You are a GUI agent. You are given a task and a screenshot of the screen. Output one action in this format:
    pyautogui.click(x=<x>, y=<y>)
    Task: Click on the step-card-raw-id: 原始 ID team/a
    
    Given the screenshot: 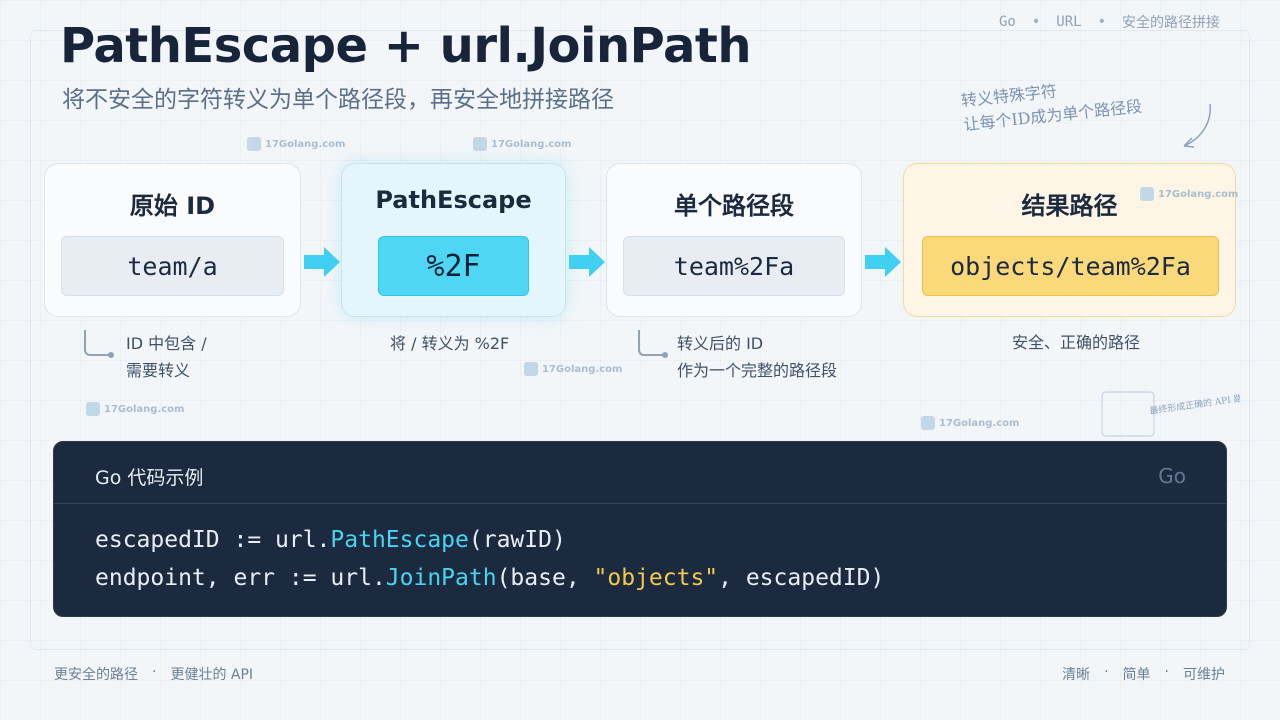 What is the action you would take?
    pyautogui.click(x=172, y=240)
    